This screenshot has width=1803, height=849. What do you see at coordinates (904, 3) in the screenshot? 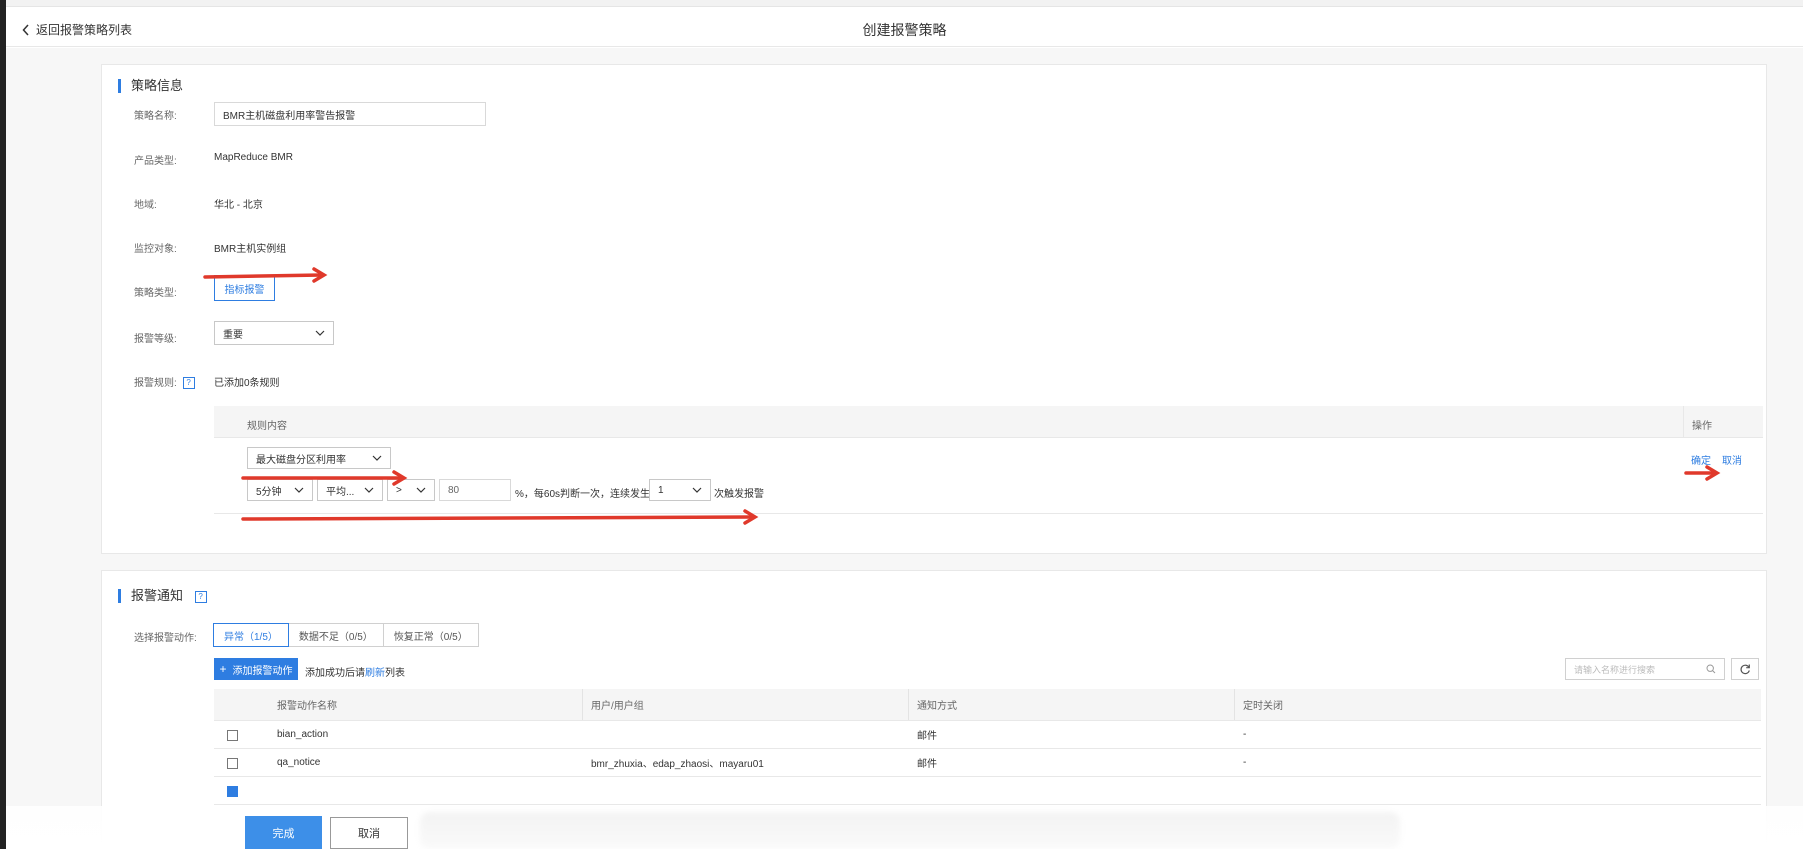
I see `top-strip` at bounding box center [904, 3].